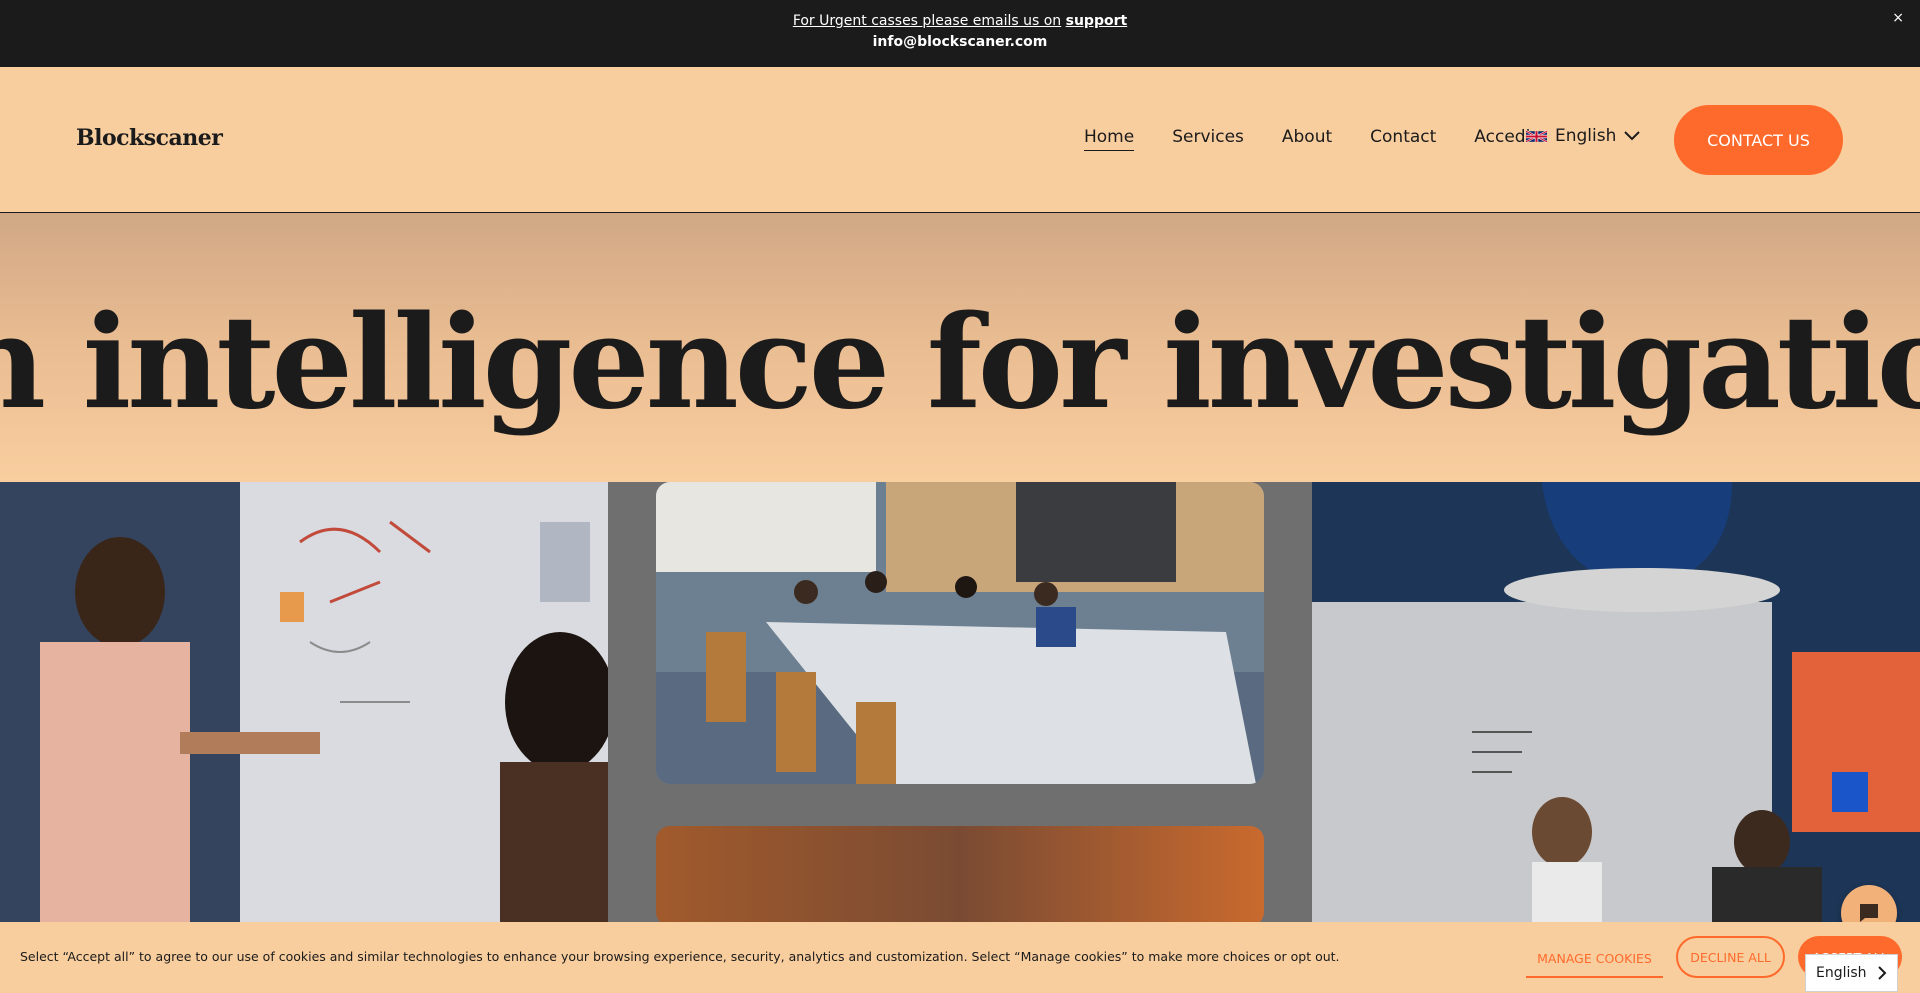 Image resolution: width=1920 pixels, height=993 pixels. I want to click on office-presentation-photo, so click(1616, 702).